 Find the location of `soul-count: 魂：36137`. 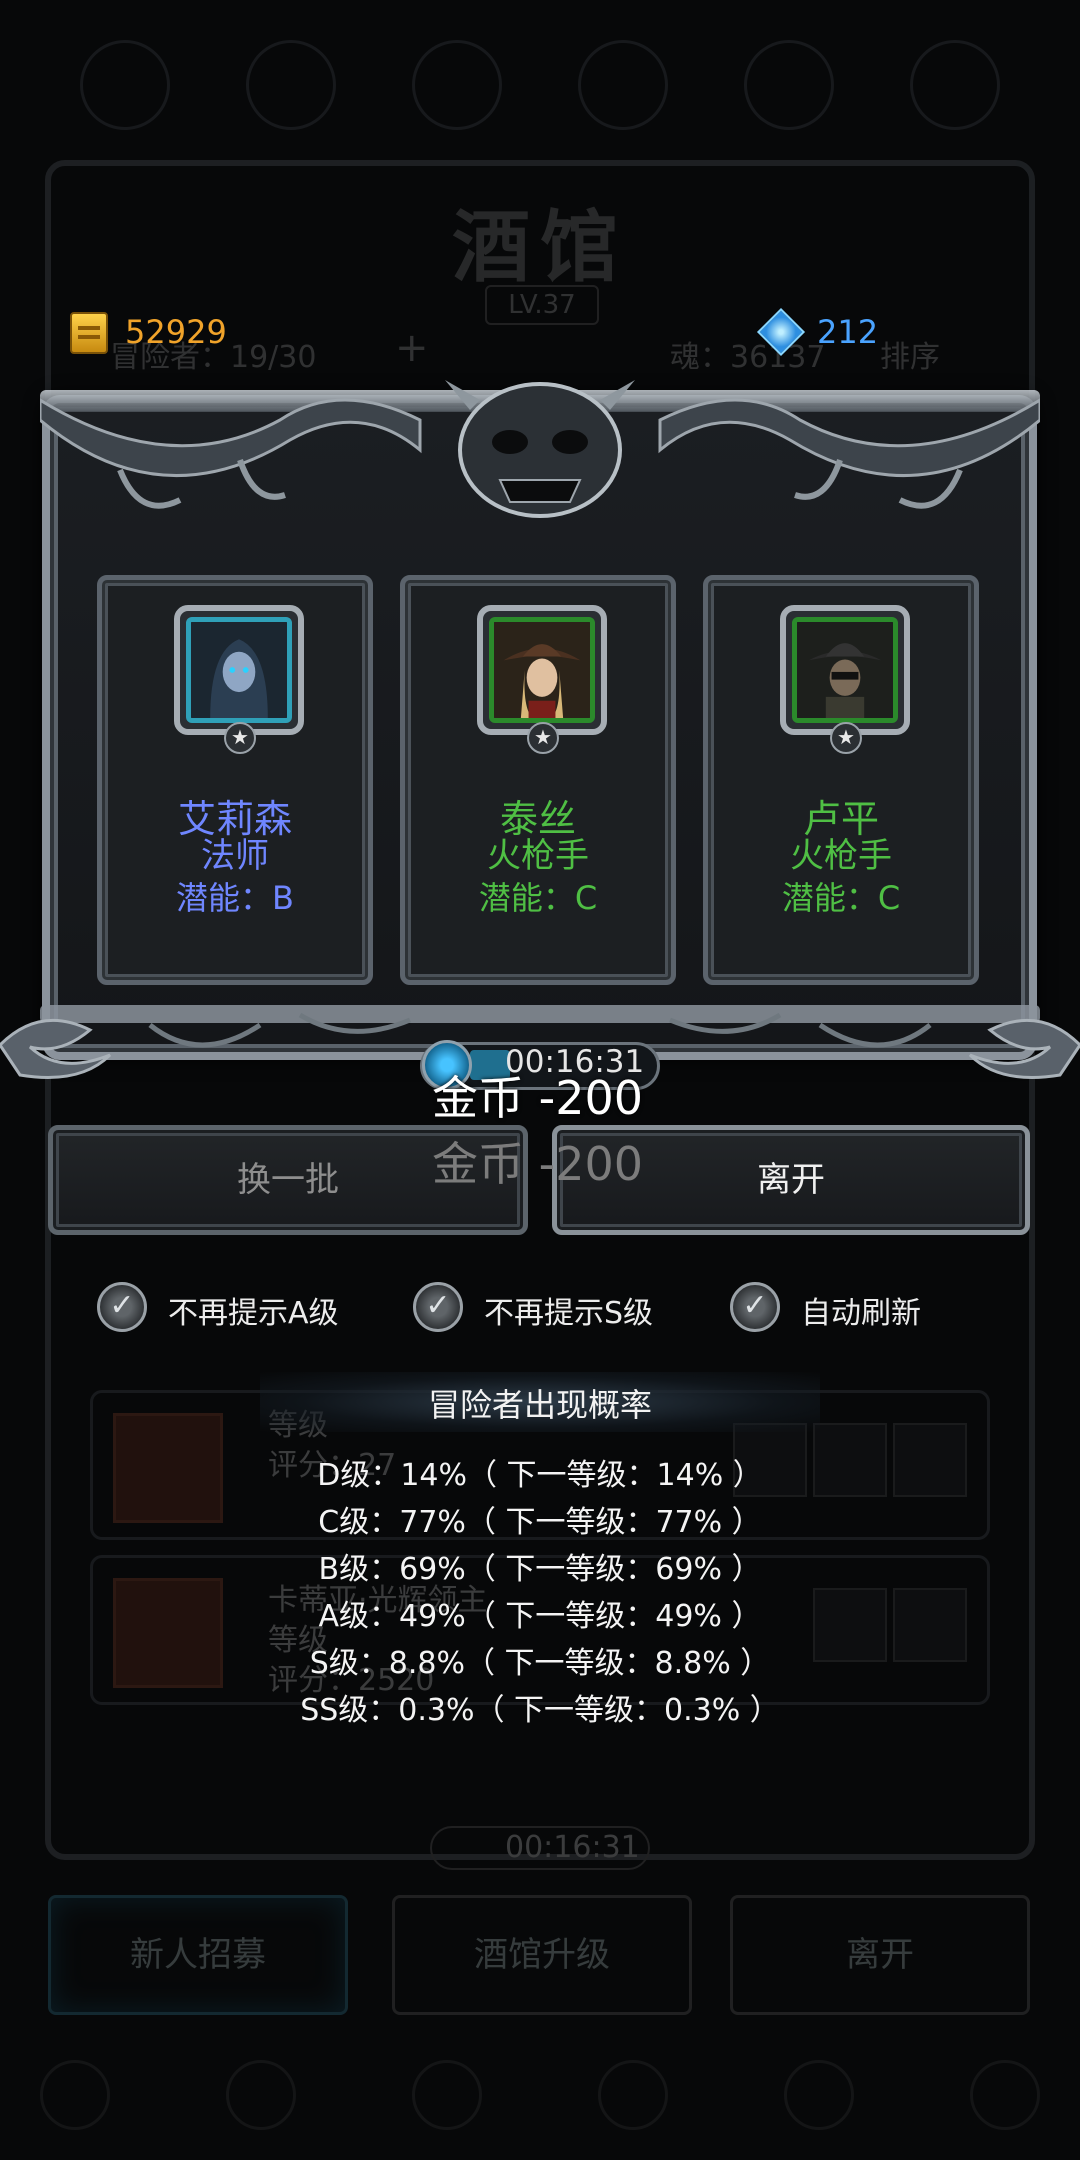

soul-count: 魂：36137 is located at coordinates (748, 357).